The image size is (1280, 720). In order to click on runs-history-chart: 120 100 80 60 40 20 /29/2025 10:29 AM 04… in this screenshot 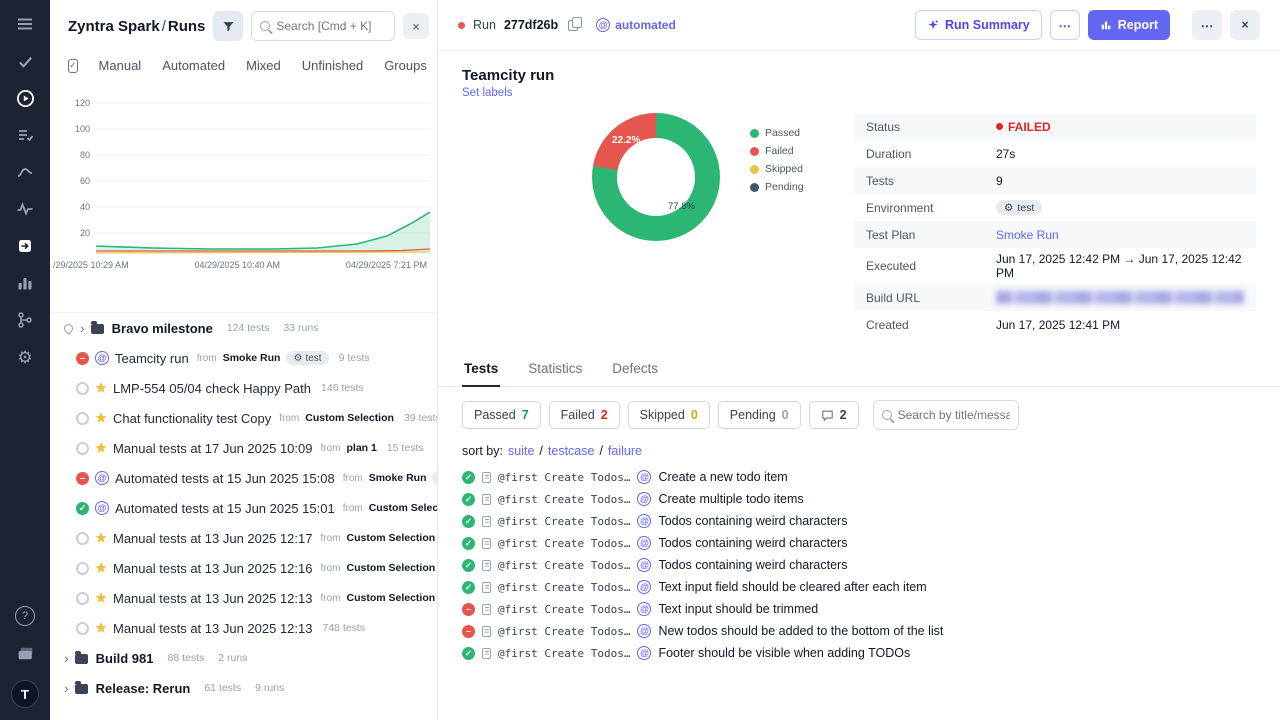, I will do `click(243, 176)`.